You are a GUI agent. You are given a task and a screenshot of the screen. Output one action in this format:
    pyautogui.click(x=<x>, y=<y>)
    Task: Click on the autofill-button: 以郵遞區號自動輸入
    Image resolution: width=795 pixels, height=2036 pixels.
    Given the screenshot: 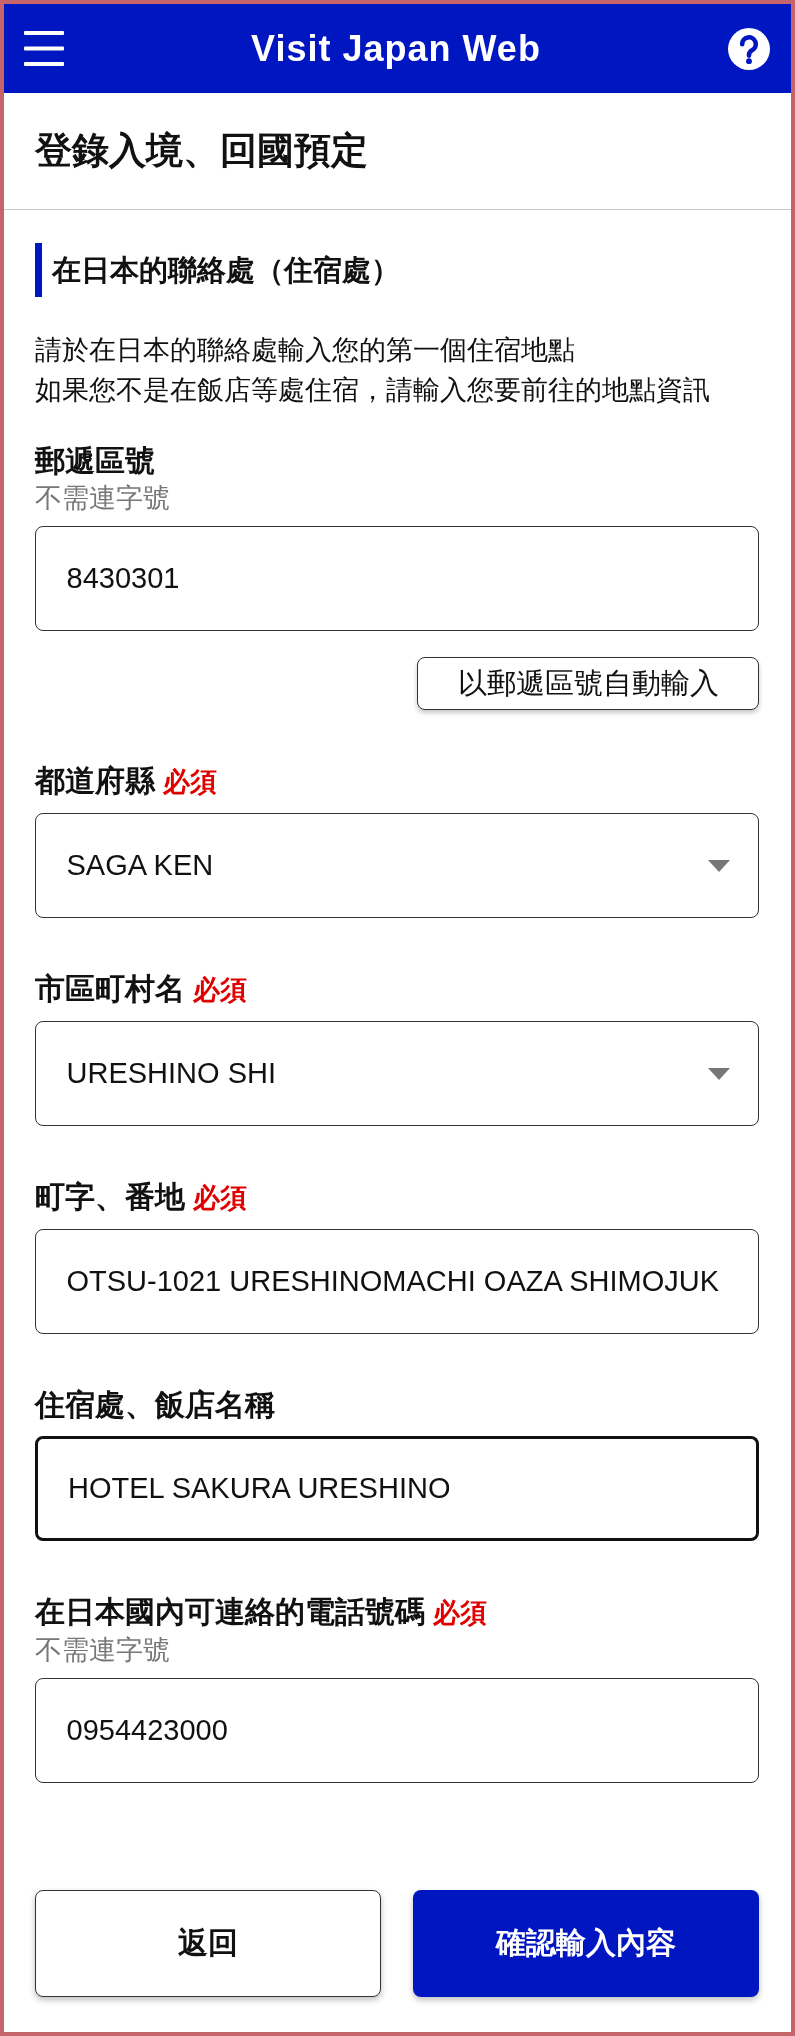 What is the action you would take?
    pyautogui.click(x=588, y=683)
    